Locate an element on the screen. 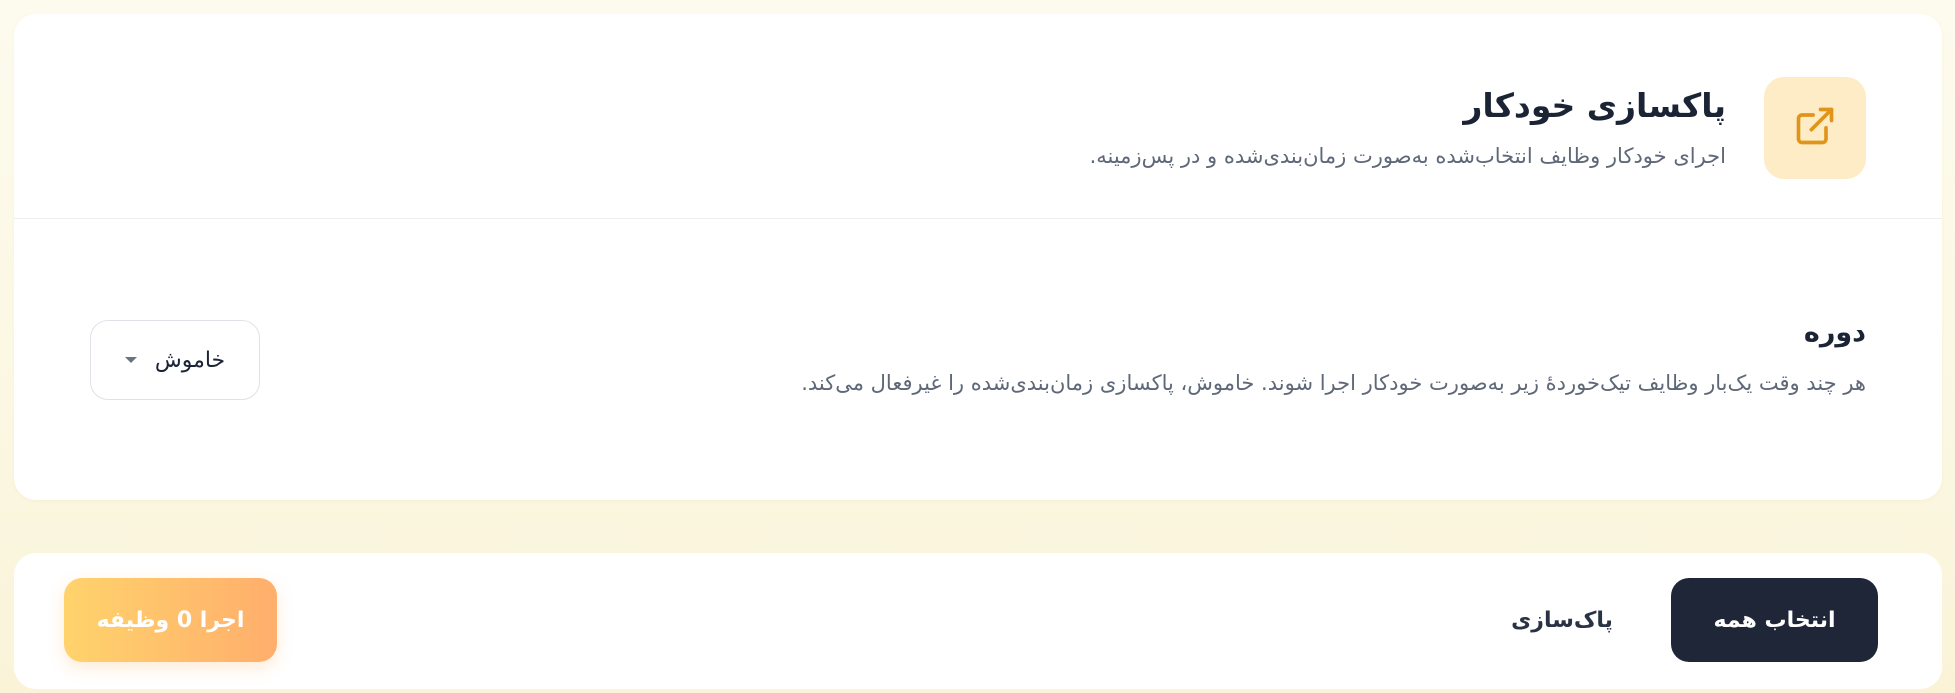  period-select-value: خاموش is located at coordinates (190, 360).